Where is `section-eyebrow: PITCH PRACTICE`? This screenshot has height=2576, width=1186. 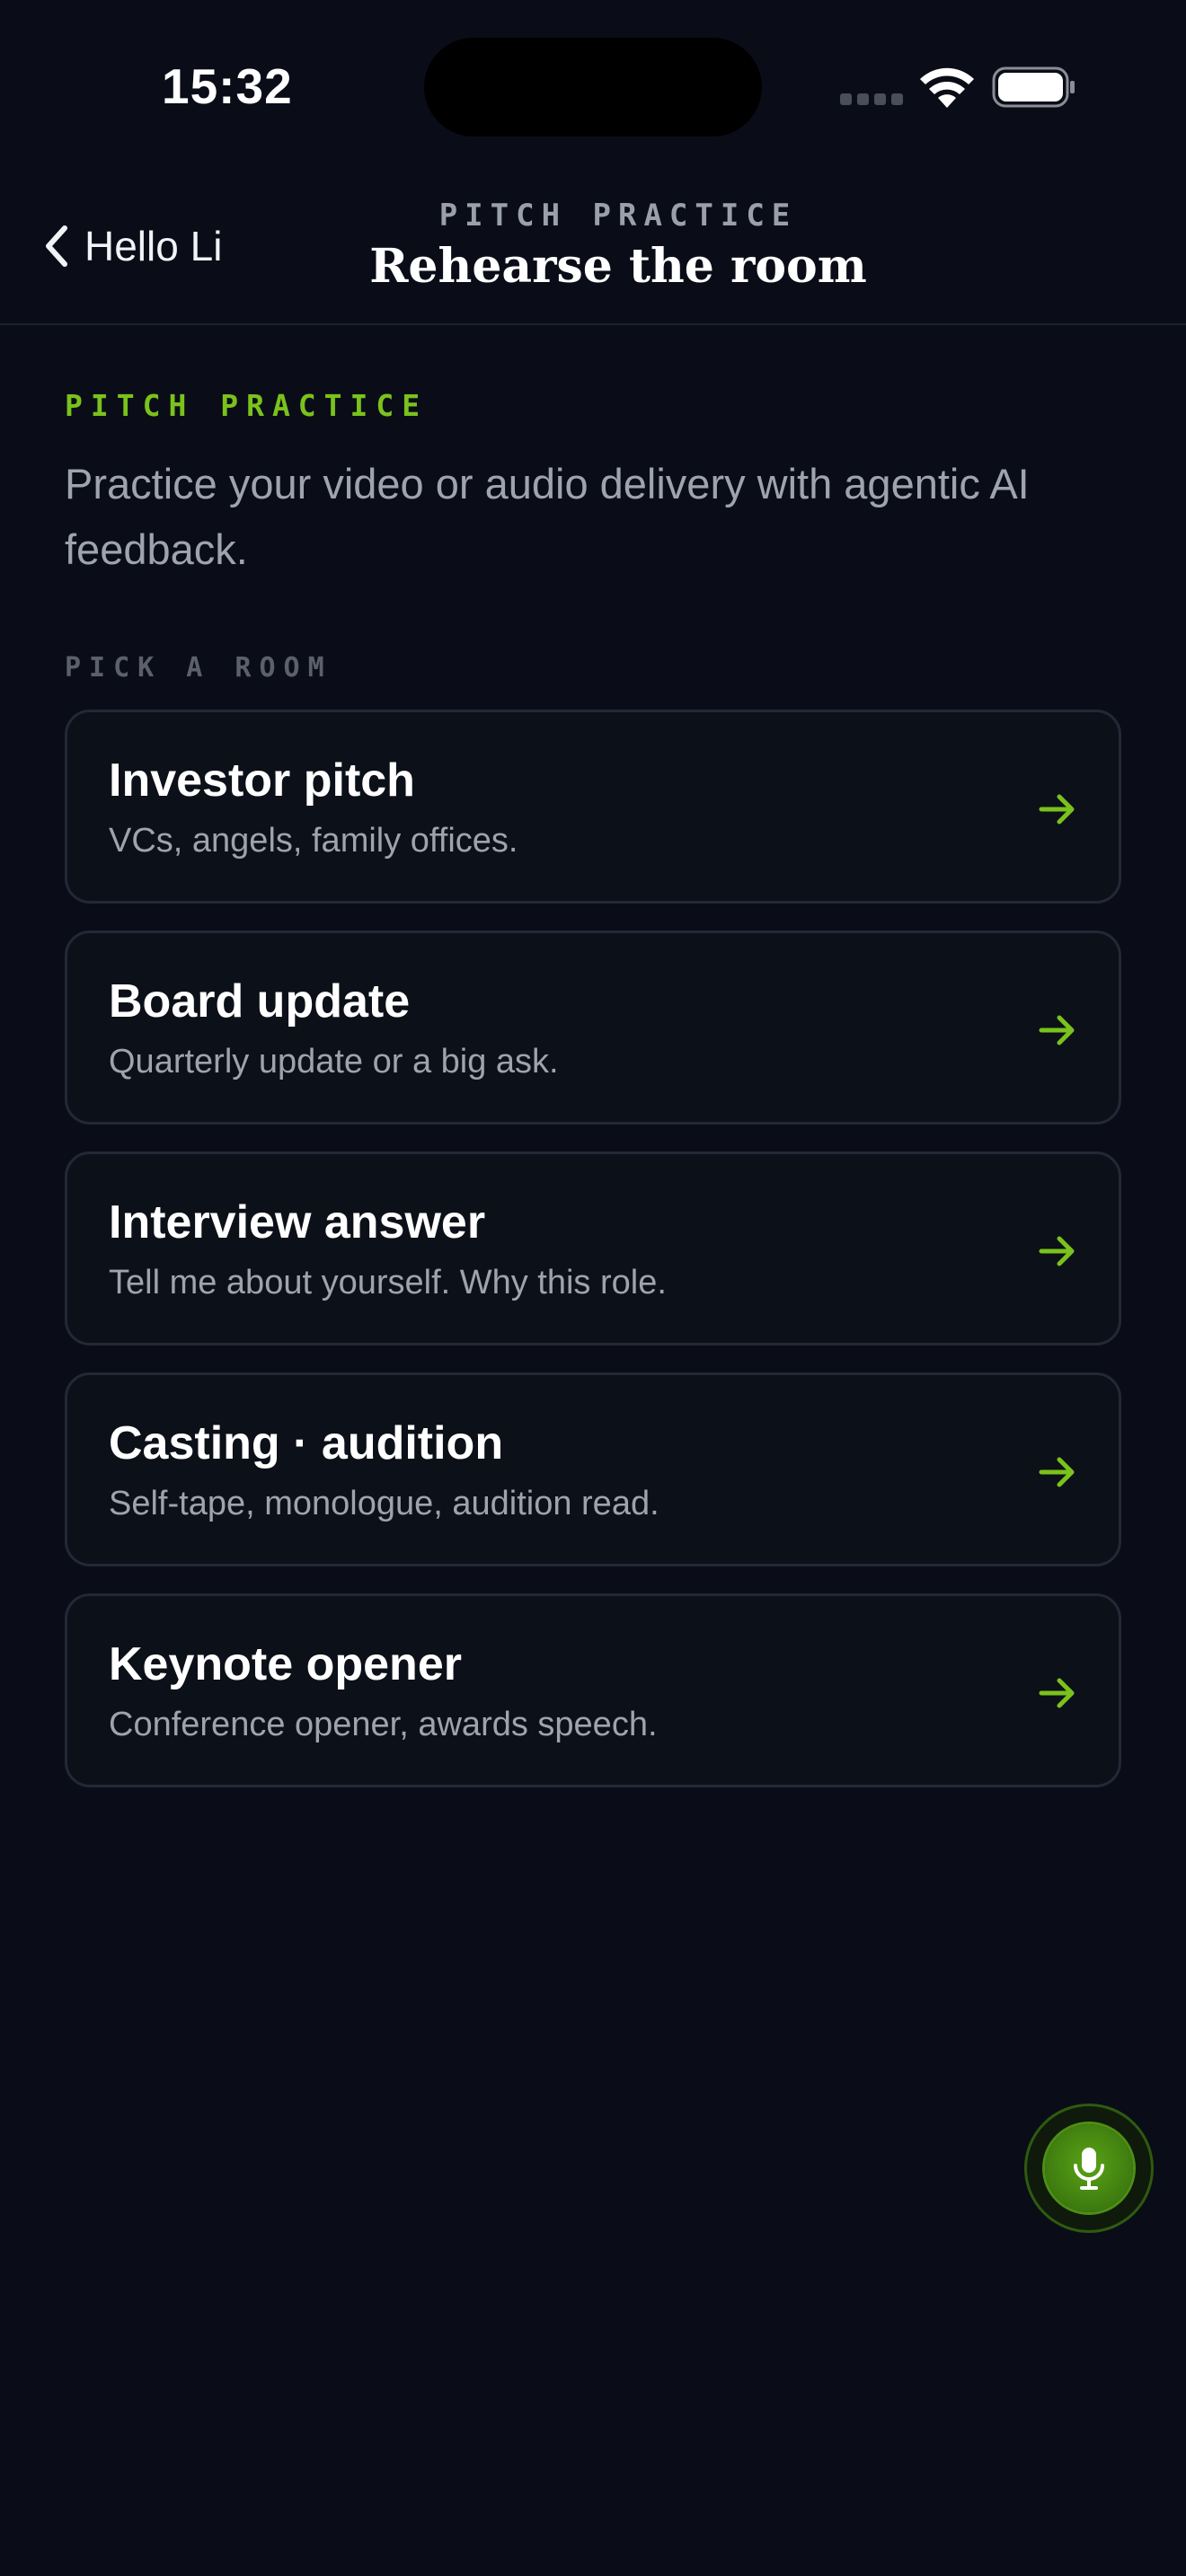 section-eyebrow: PITCH PRACTICE is located at coordinates (247, 405).